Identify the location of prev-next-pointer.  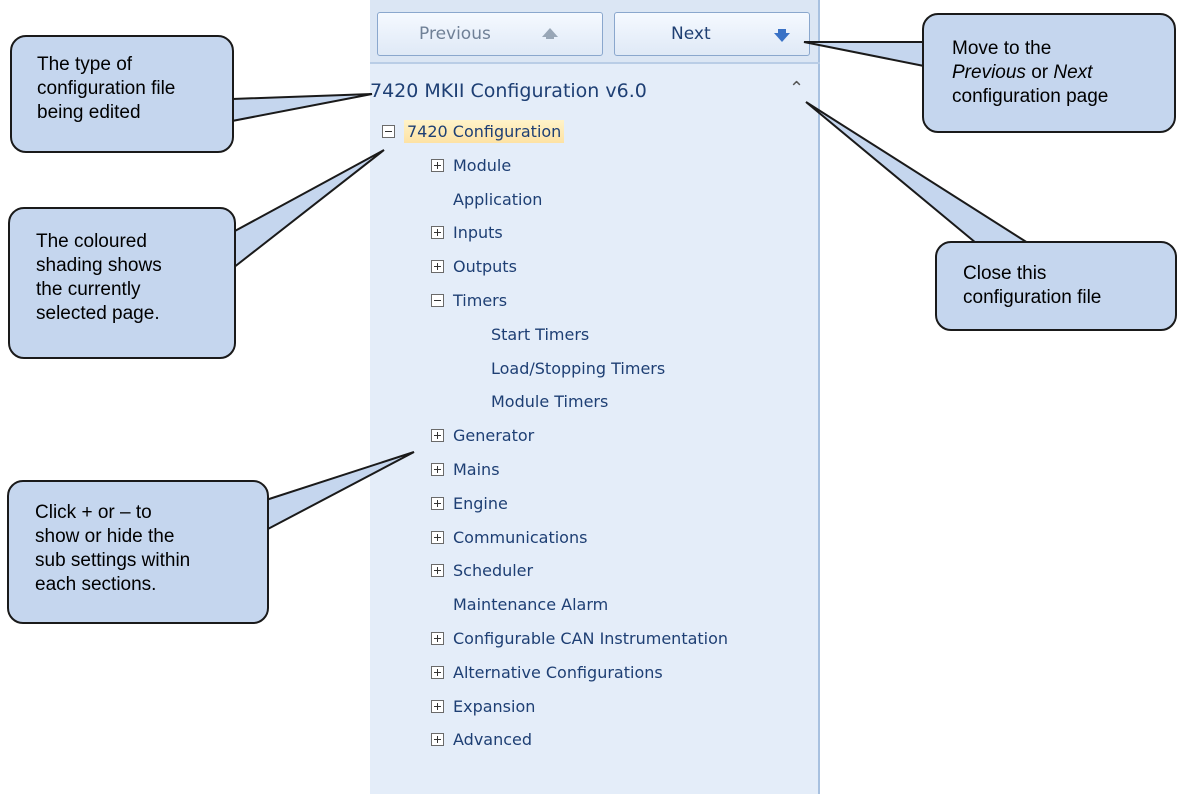
(864, 54).